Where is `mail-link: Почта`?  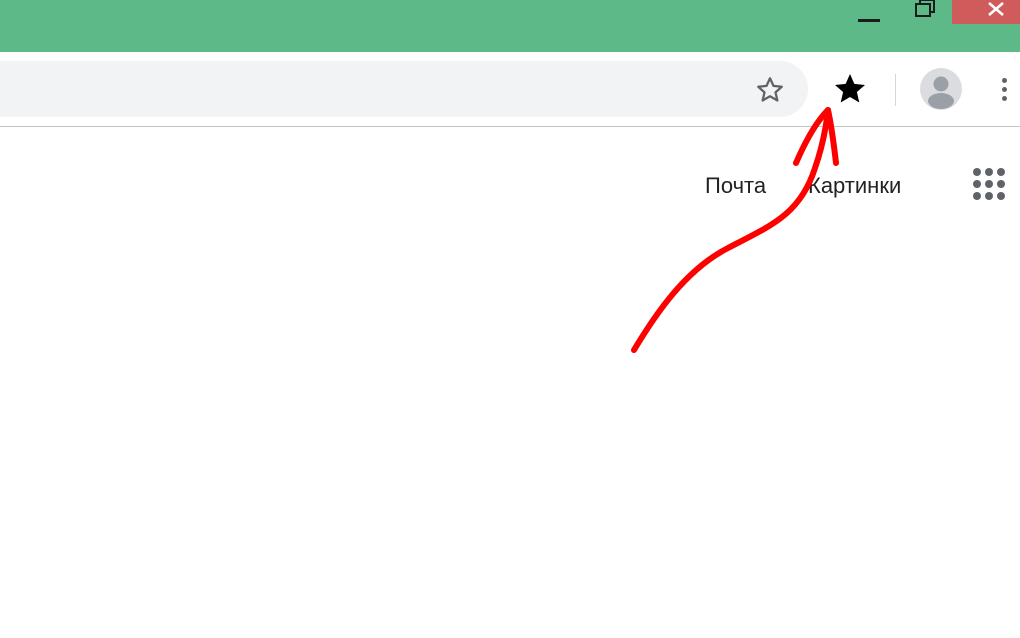
mail-link: Почта is located at coordinates (735, 186).